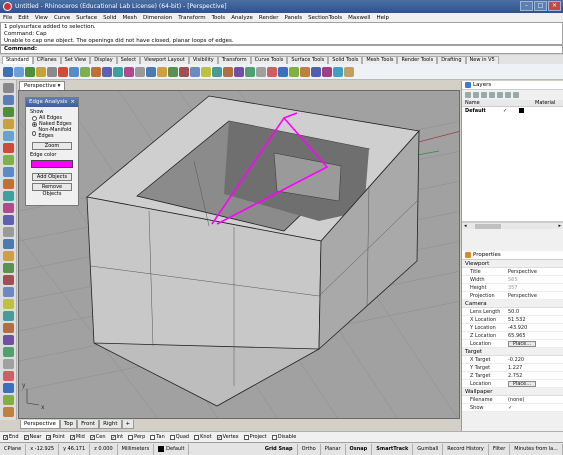 This screenshot has width=563, height=455. What do you see at coordinates (476, 95) in the screenshot?
I see `new-sublayer-icon` at bounding box center [476, 95].